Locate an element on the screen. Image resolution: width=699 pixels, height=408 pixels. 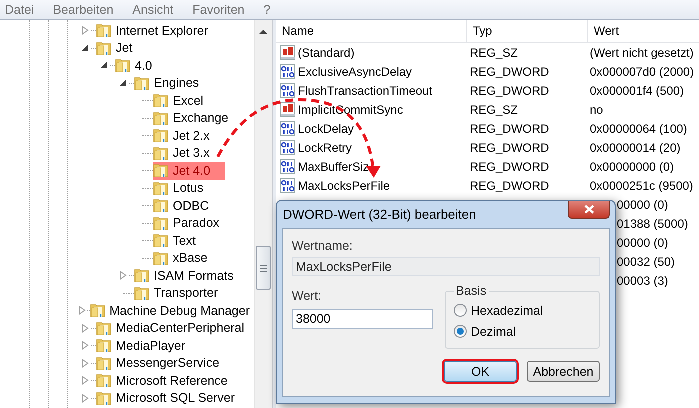
radio-option: Dezimal is located at coordinates (522, 331).